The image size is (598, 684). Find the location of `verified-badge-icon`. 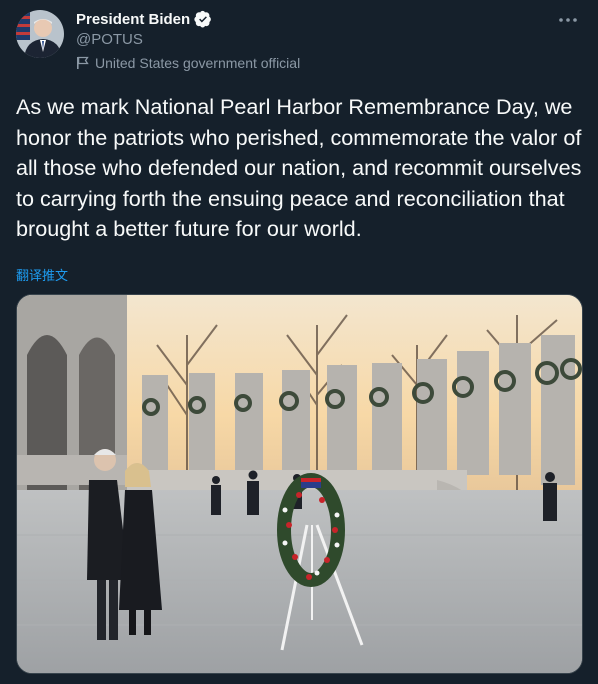

verified-badge-icon is located at coordinates (203, 19).